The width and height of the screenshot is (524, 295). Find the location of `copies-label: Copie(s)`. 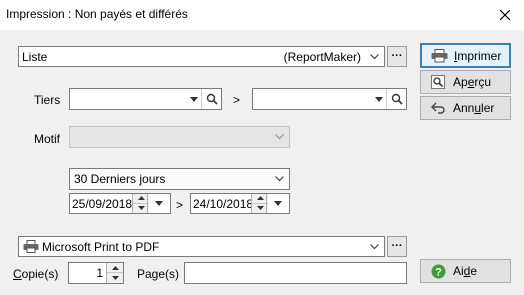

copies-label: Copie(s) is located at coordinates (36, 274).